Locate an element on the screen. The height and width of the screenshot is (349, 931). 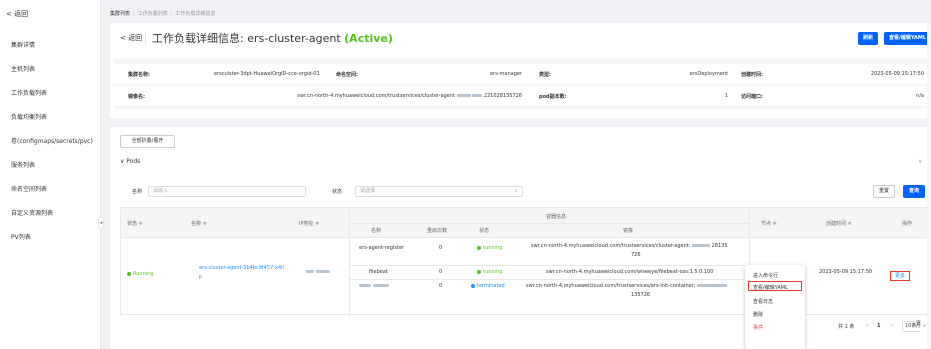
namespace-label: 命名空间: is located at coordinates (347, 75).